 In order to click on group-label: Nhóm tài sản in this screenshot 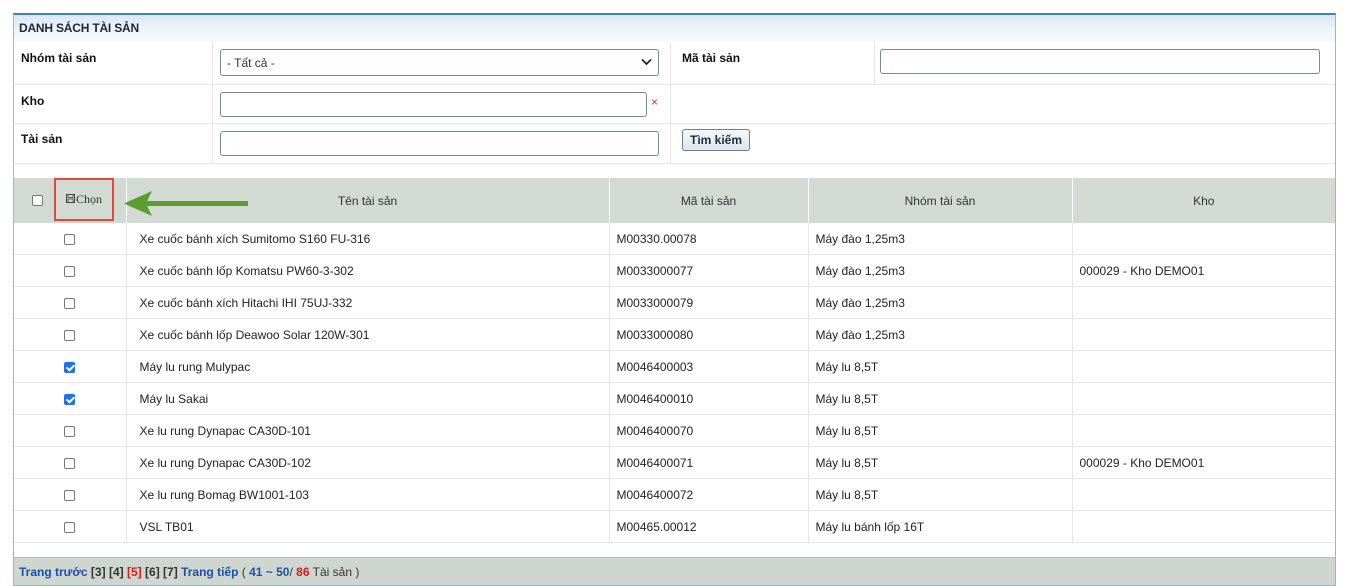, I will do `click(59, 58)`.